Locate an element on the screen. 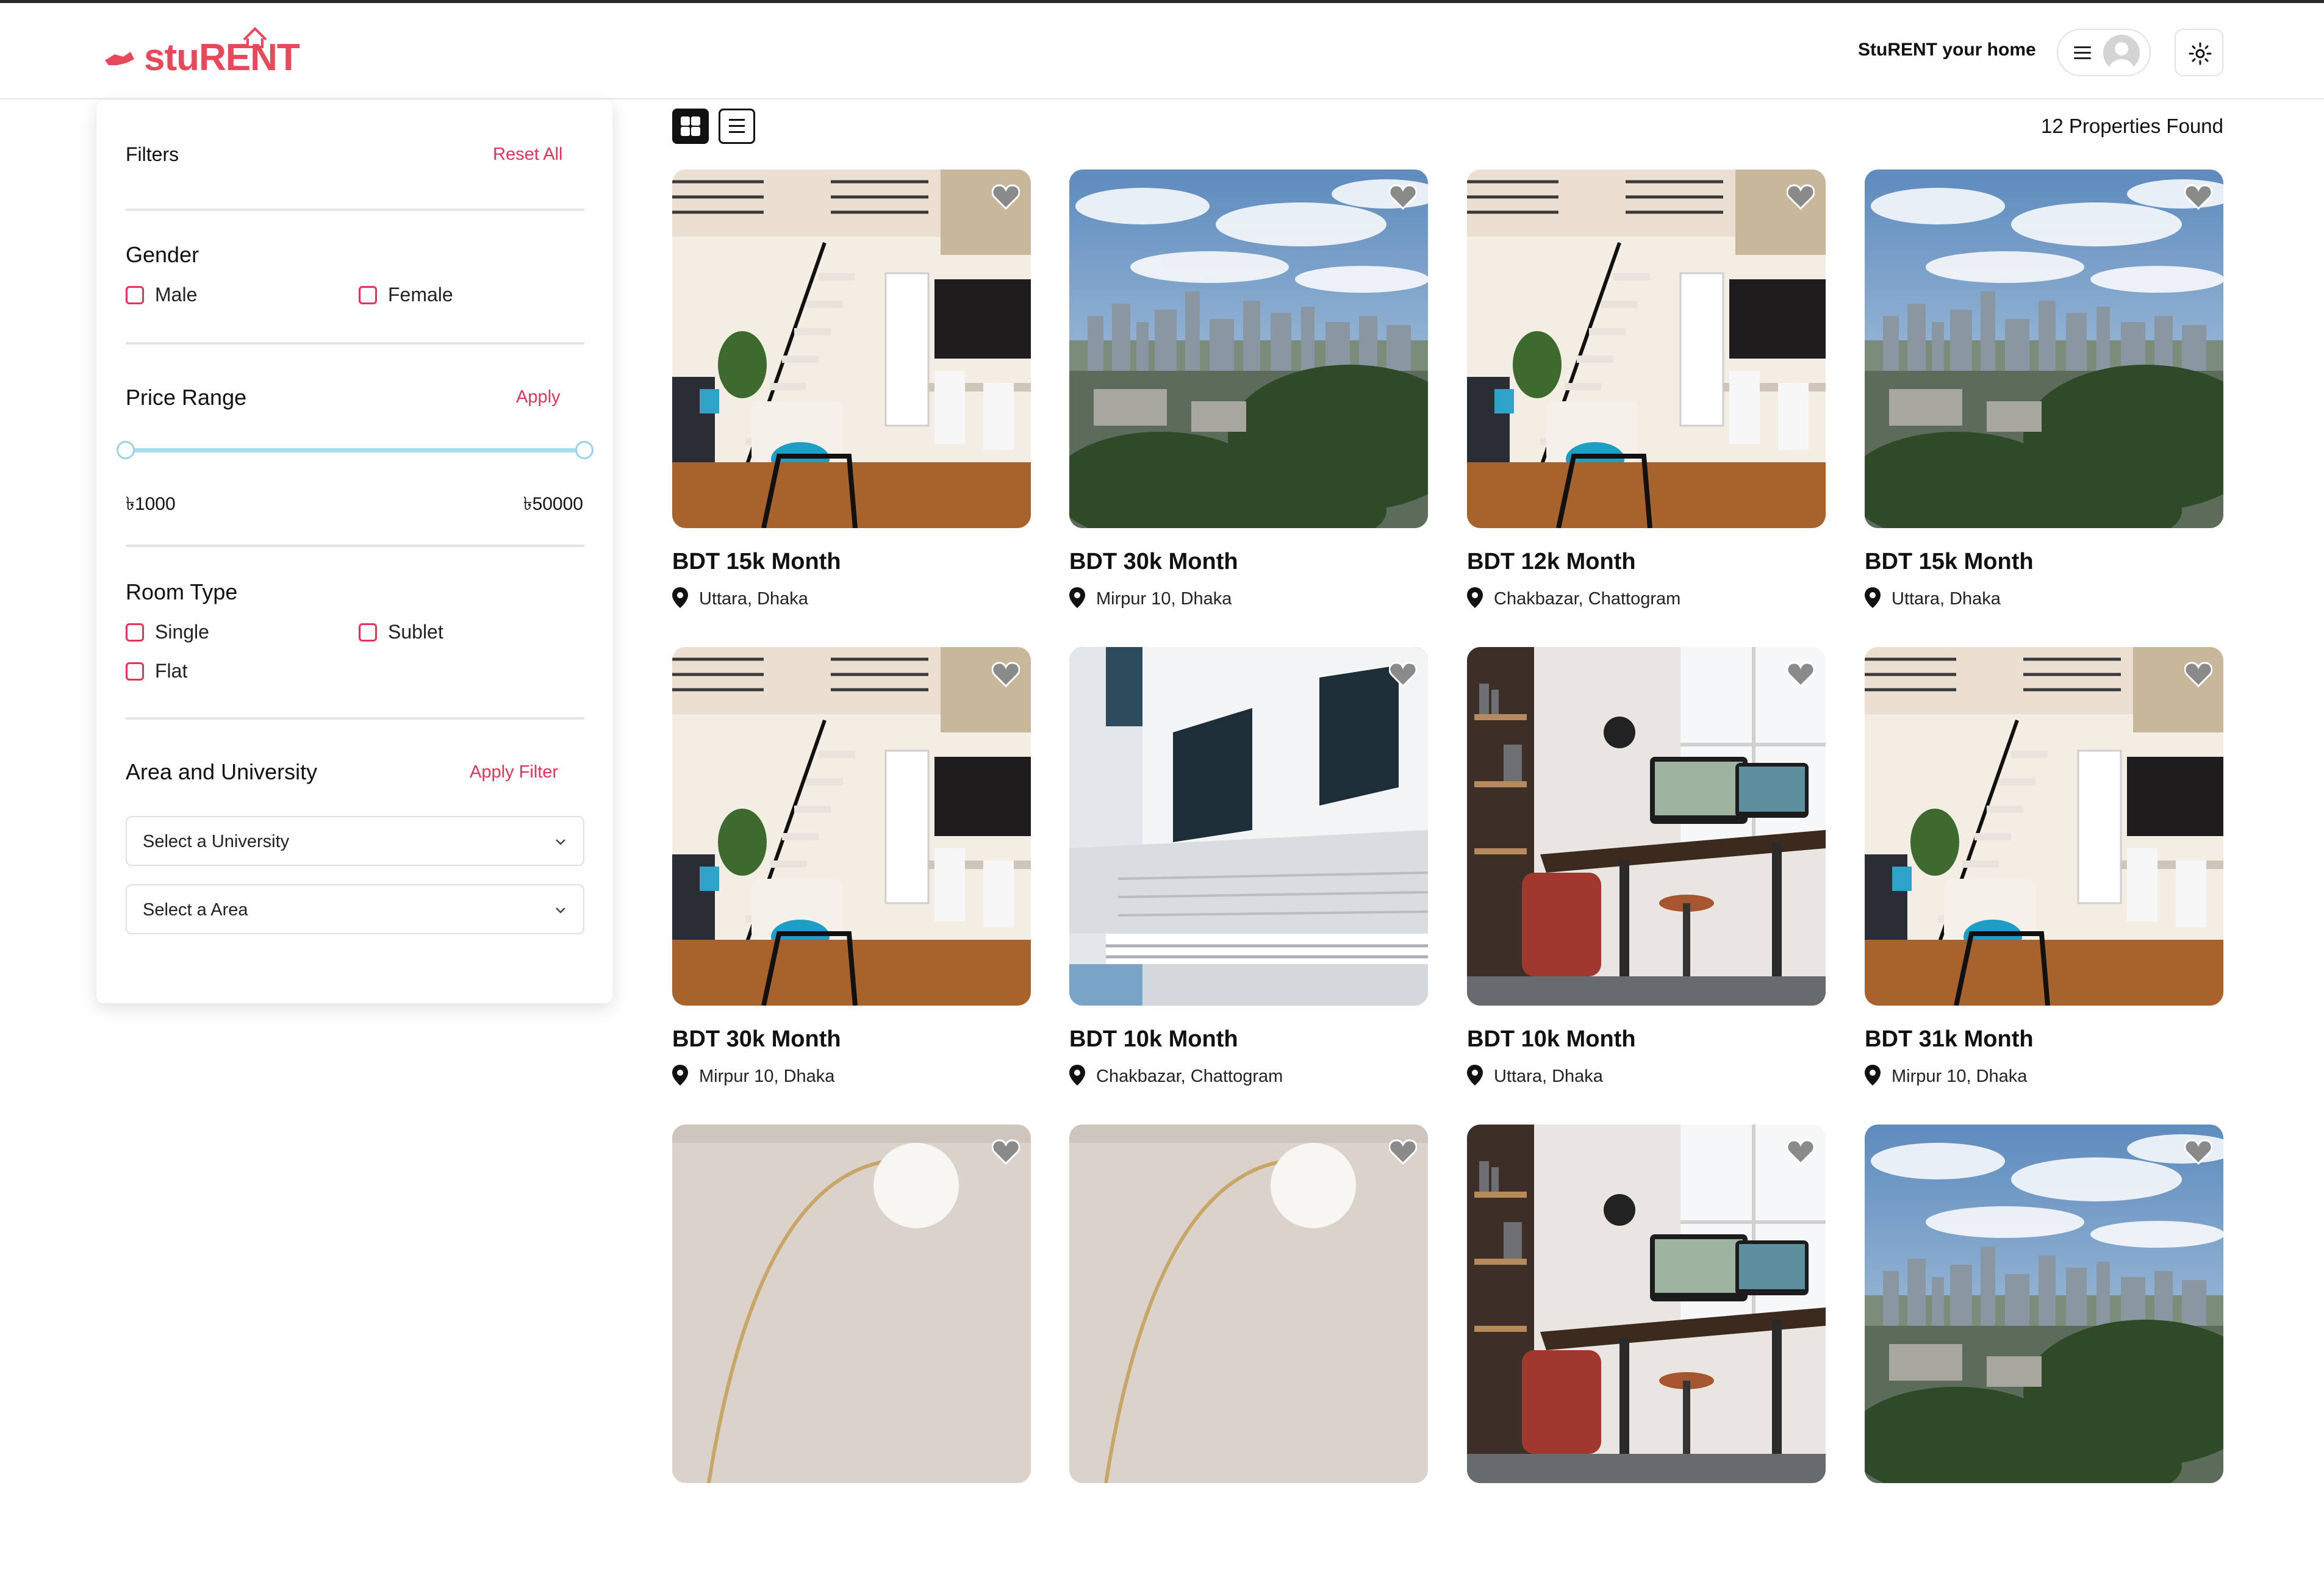  reset-all-button: Reset All is located at coordinates (527, 155).